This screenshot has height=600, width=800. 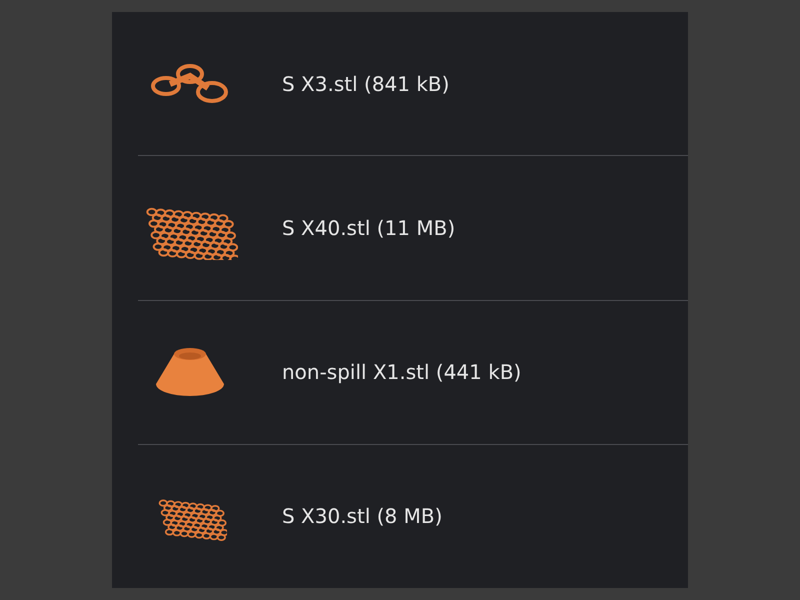 I want to click on rings-model-icon, so click(x=190, y=84).